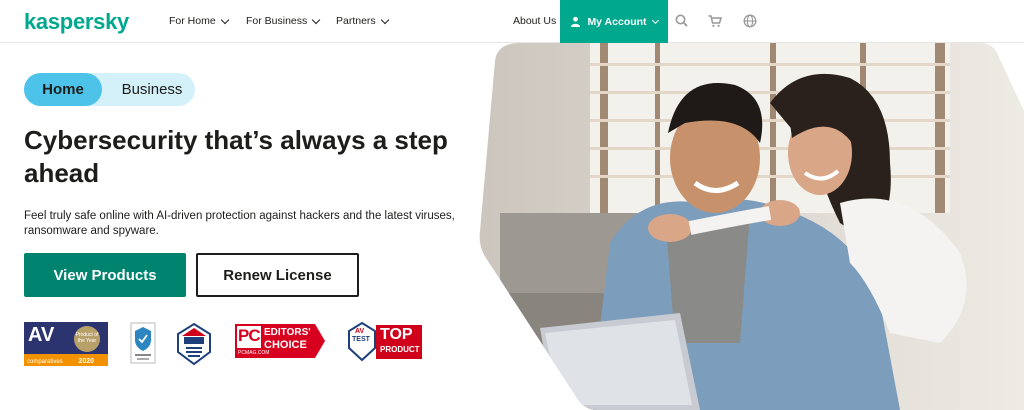  What do you see at coordinates (287, 332) in the screenshot?
I see `pcmag-line1: EDITORS'` at bounding box center [287, 332].